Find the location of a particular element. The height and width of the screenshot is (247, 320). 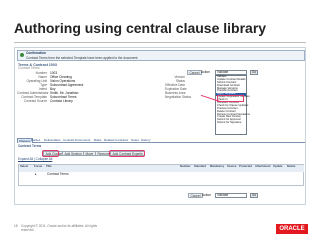

col-mandatory: Mandatory is located at coordinates (217, 168).